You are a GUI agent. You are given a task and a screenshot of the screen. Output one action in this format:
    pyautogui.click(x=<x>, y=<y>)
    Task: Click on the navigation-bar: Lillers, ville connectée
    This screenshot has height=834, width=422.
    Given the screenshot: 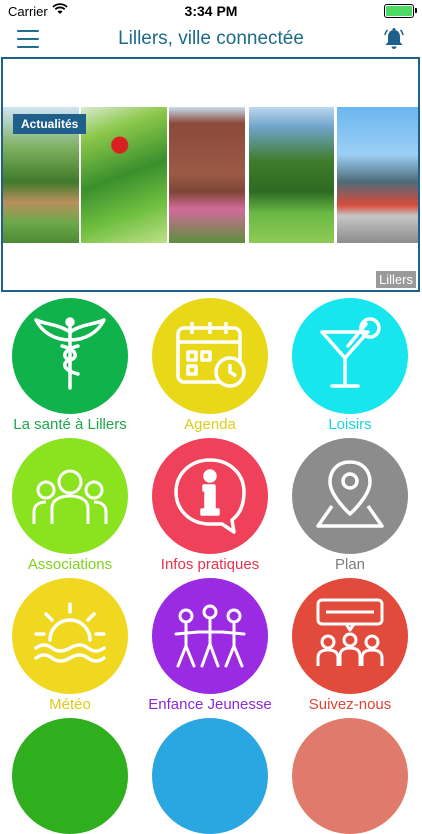 What is the action you would take?
    pyautogui.click(x=211, y=39)
    